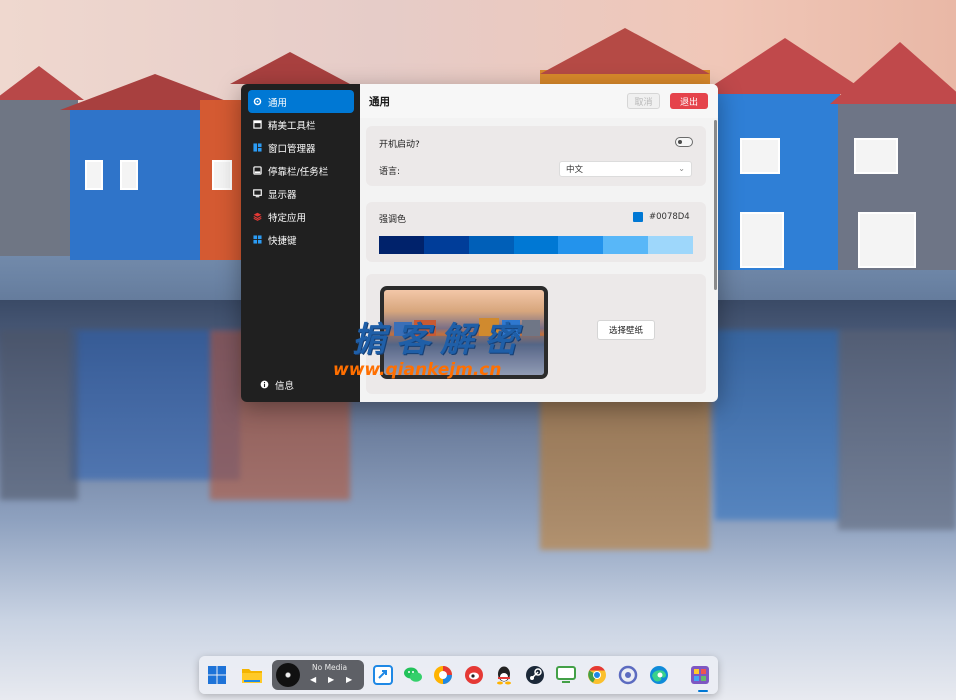  I want to click on info-icon, so click(264, 384).